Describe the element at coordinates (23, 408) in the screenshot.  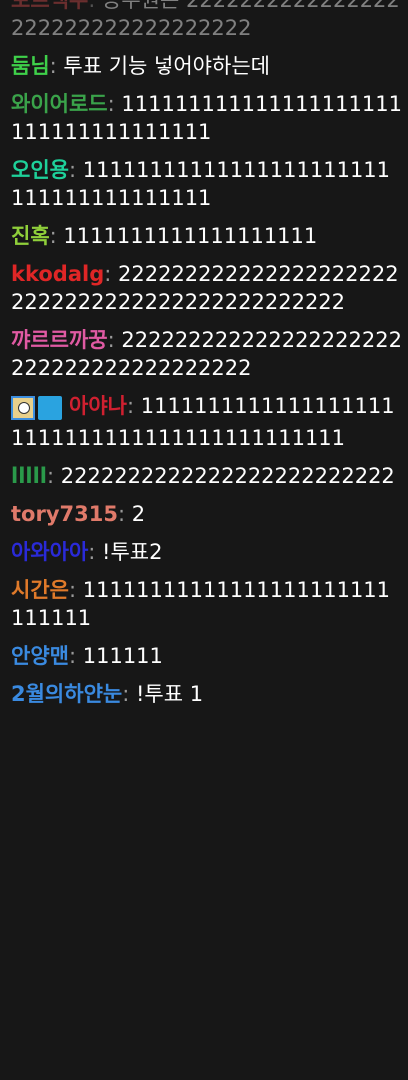
I see `skull-badge-icon` at that location.